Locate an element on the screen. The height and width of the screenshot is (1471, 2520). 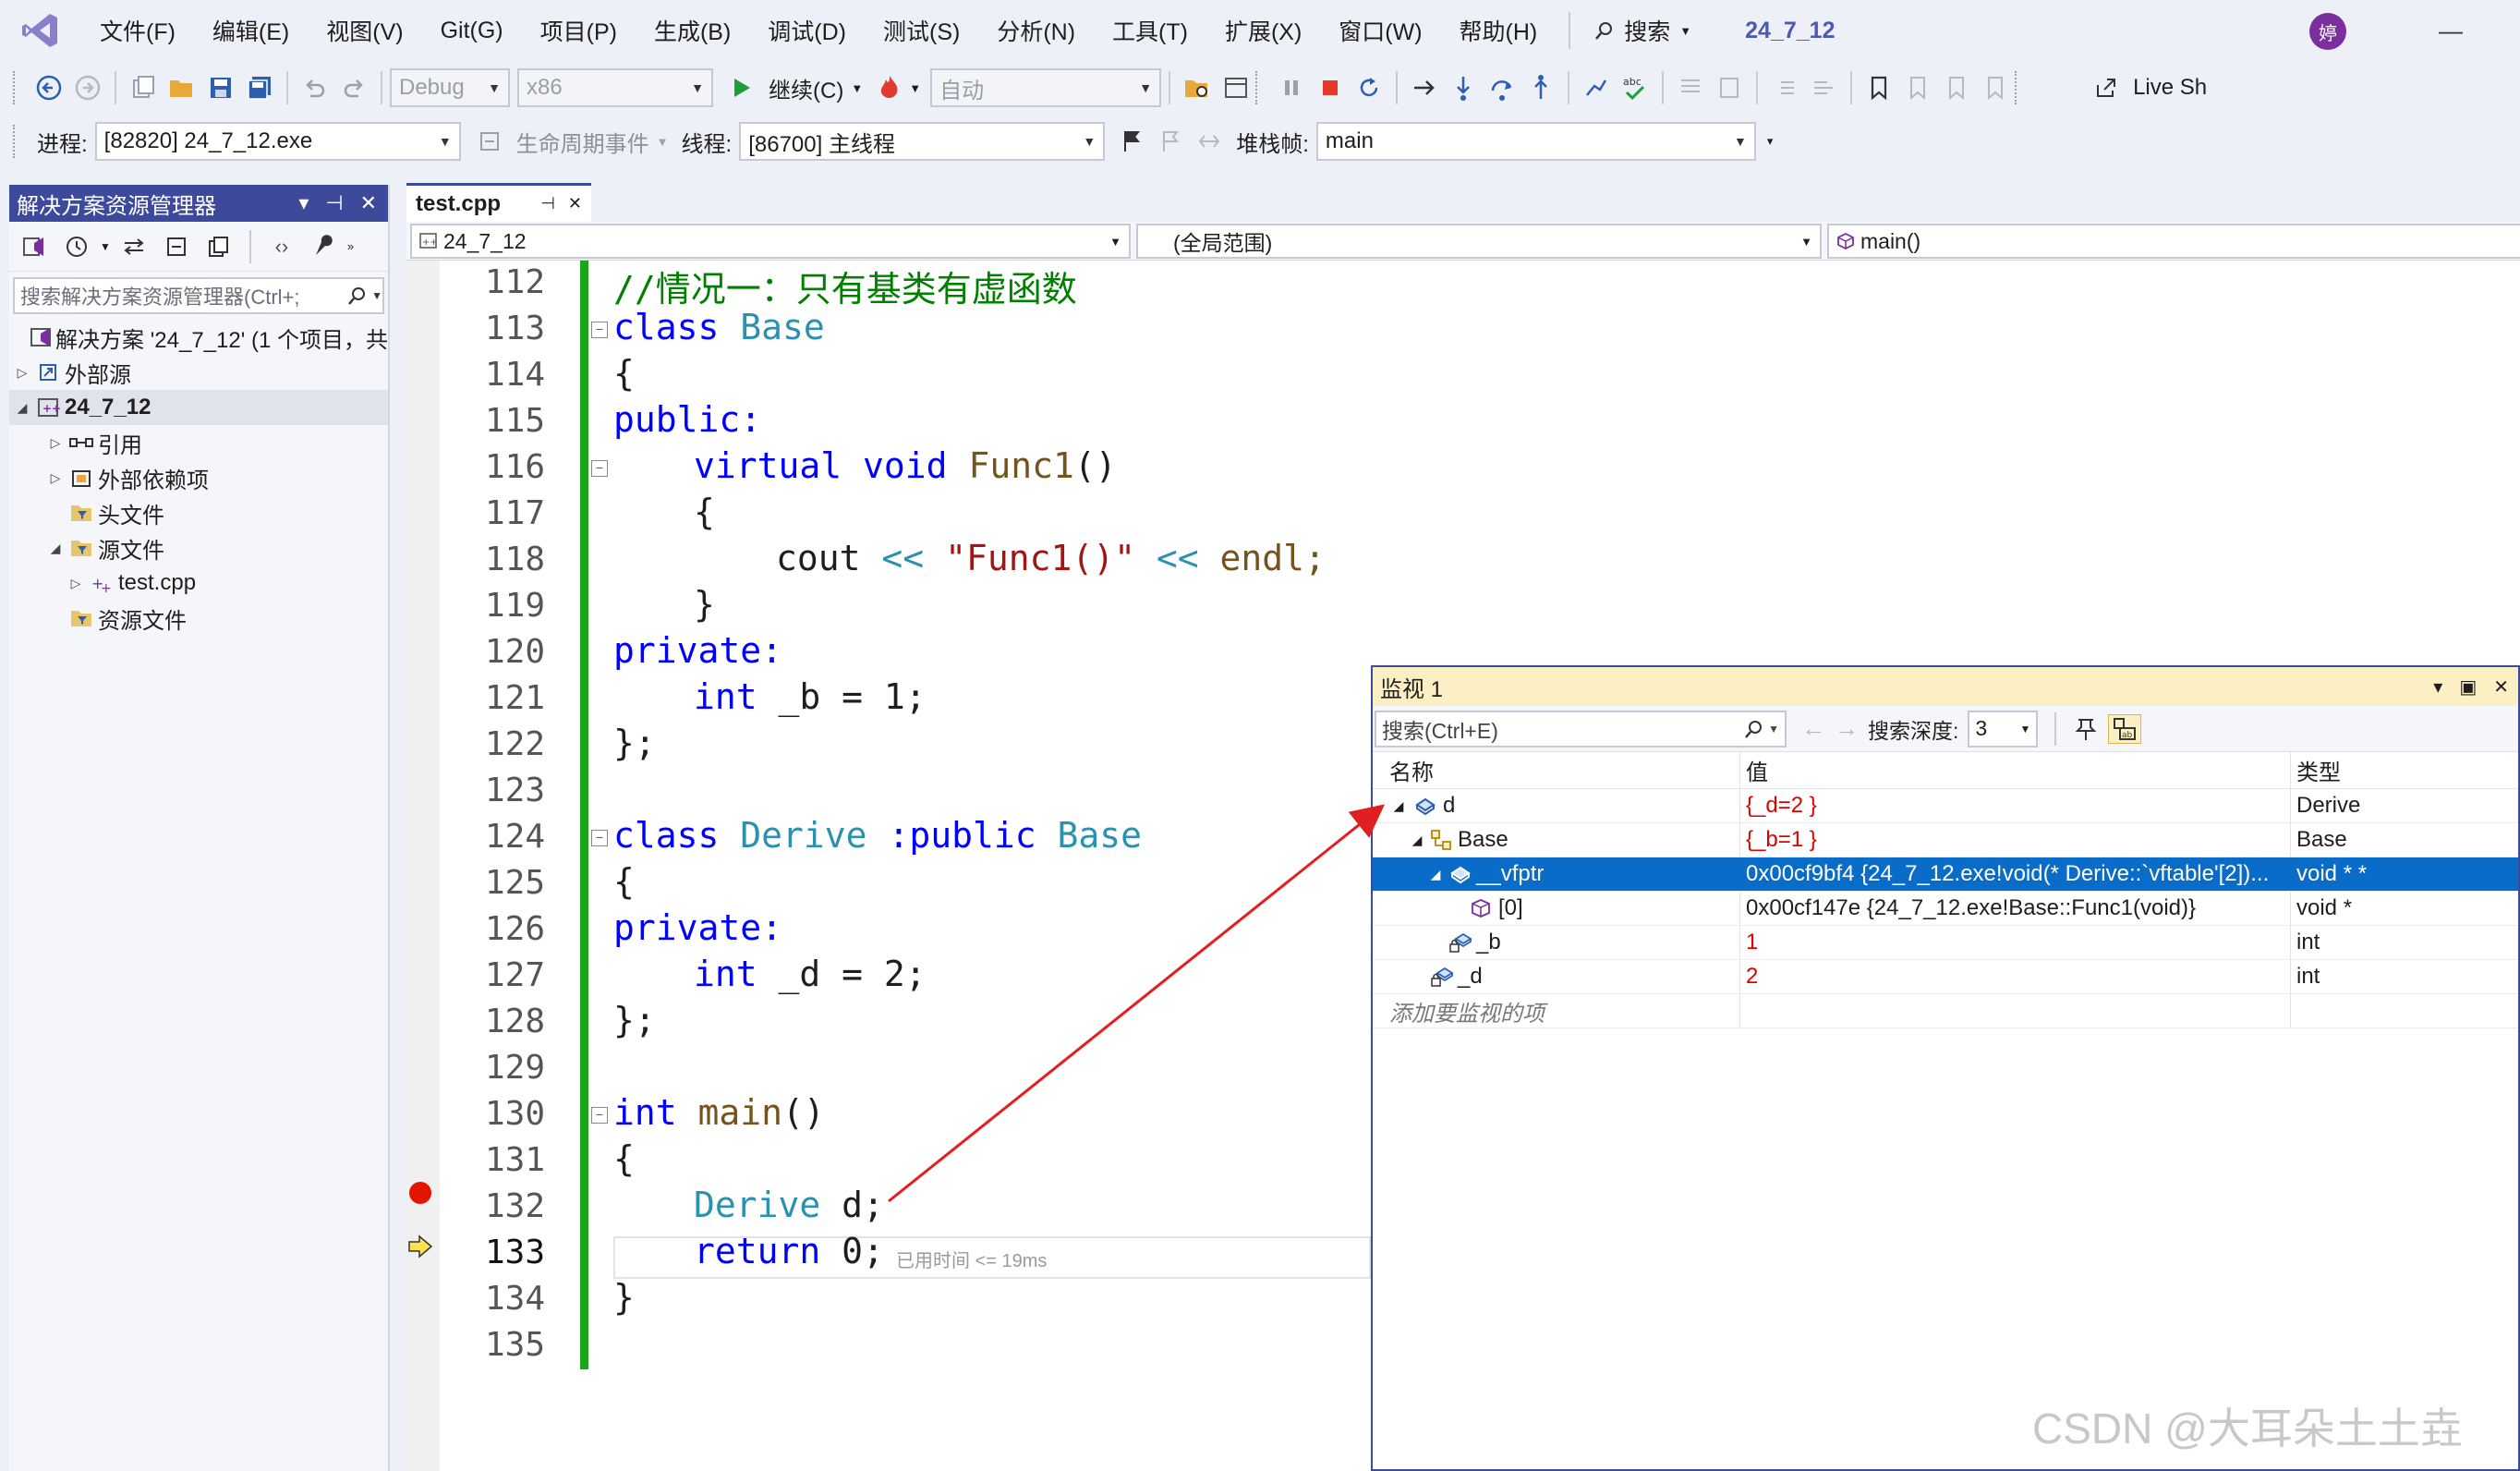
search-depth-combo: 3 ▼ is located at coordinates (2003, 729).